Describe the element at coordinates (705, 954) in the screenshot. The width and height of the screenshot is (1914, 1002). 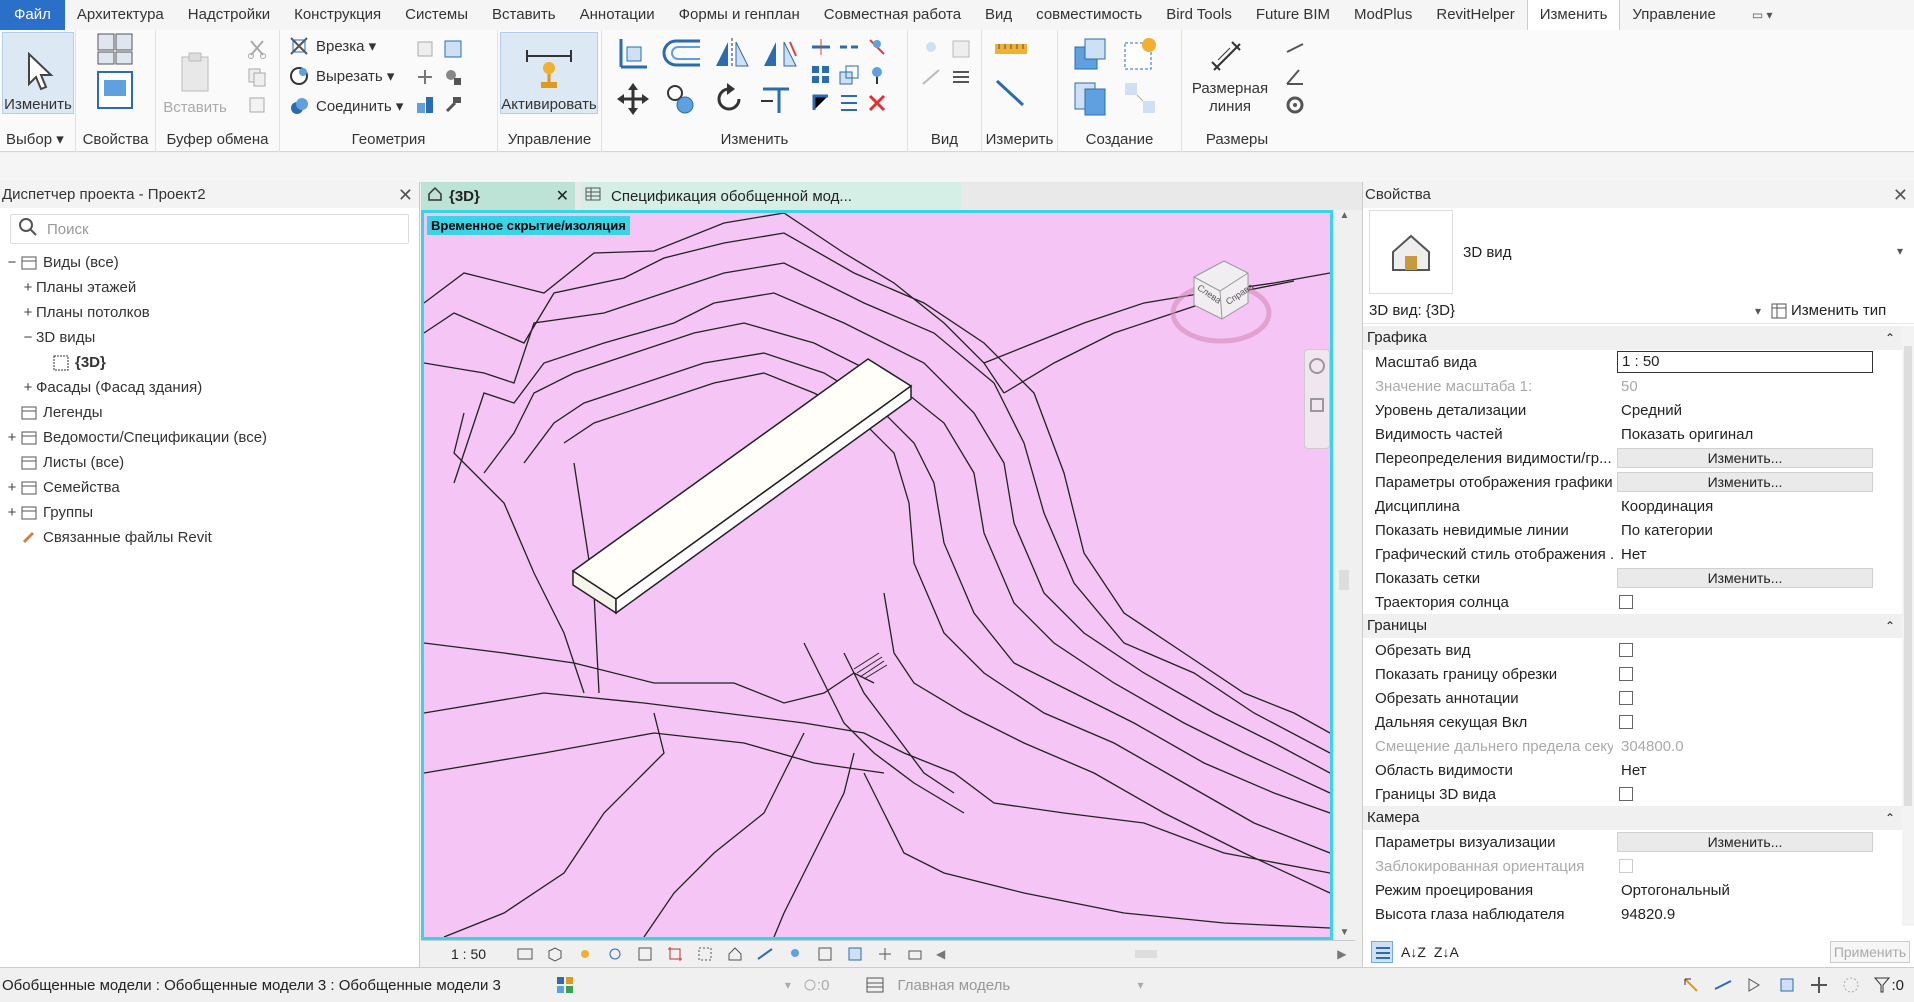
I see `crop-region-icon` at that location.